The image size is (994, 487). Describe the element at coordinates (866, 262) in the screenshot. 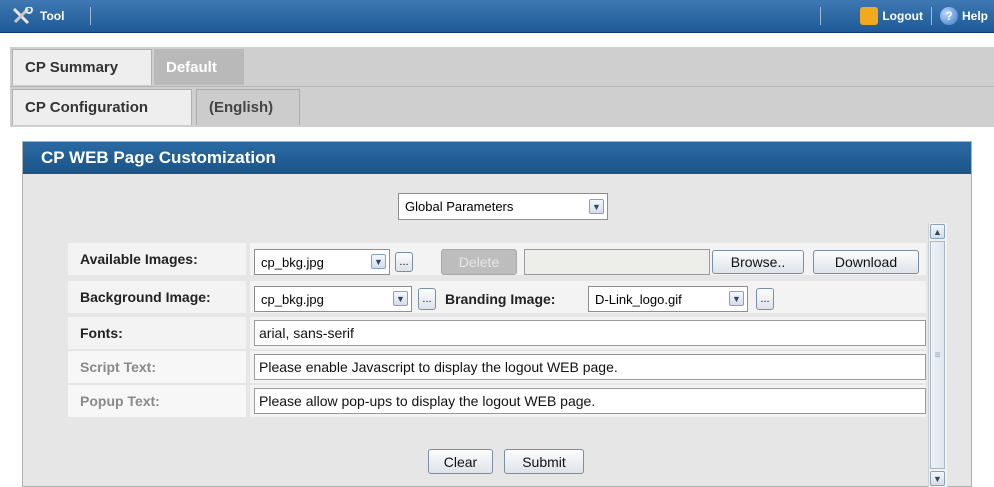

I see `download-button: Download` at that location.